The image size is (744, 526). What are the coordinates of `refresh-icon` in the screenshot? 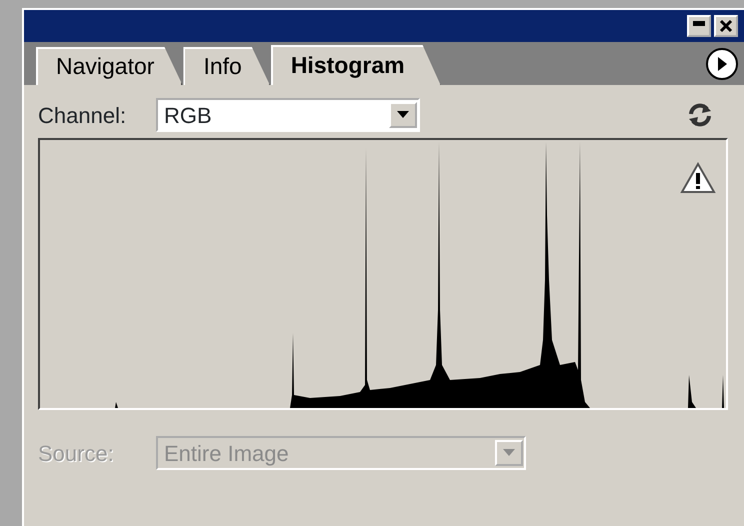 It's located at (700, 115).